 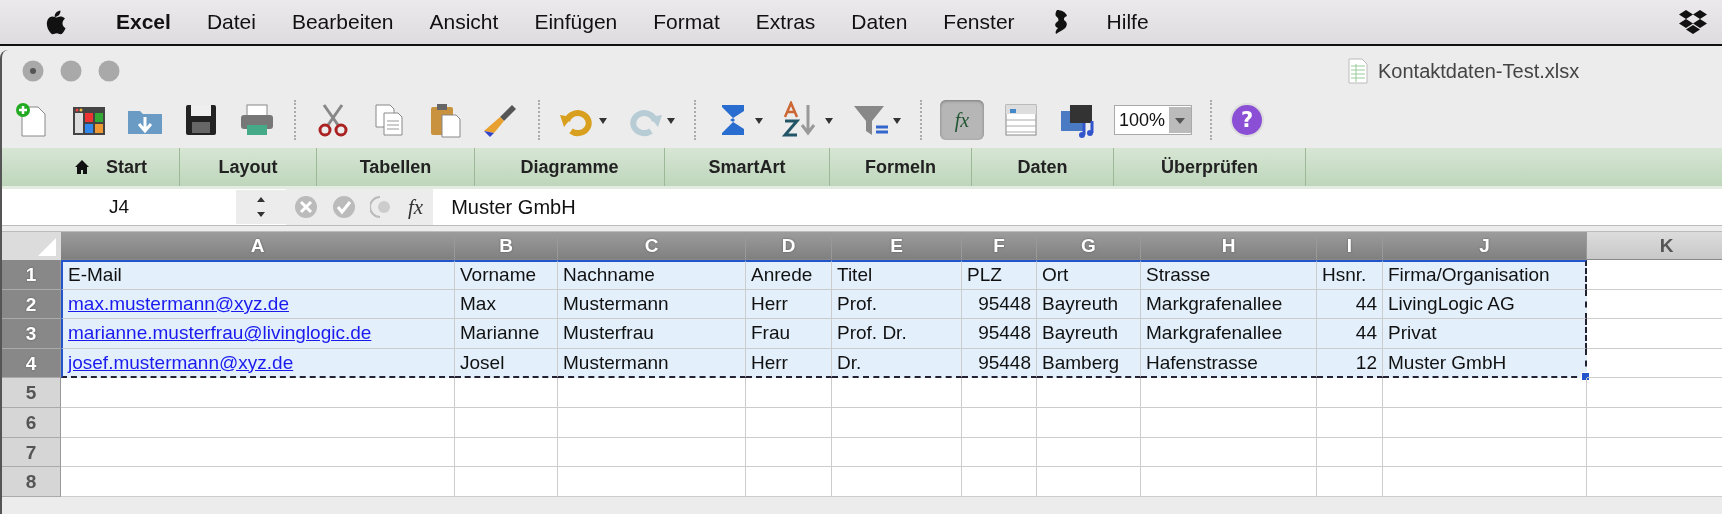 What do you see at coordinates (31, 334) in the screenshot?
I see `row-header: 3` at bounding box center [31, 334].